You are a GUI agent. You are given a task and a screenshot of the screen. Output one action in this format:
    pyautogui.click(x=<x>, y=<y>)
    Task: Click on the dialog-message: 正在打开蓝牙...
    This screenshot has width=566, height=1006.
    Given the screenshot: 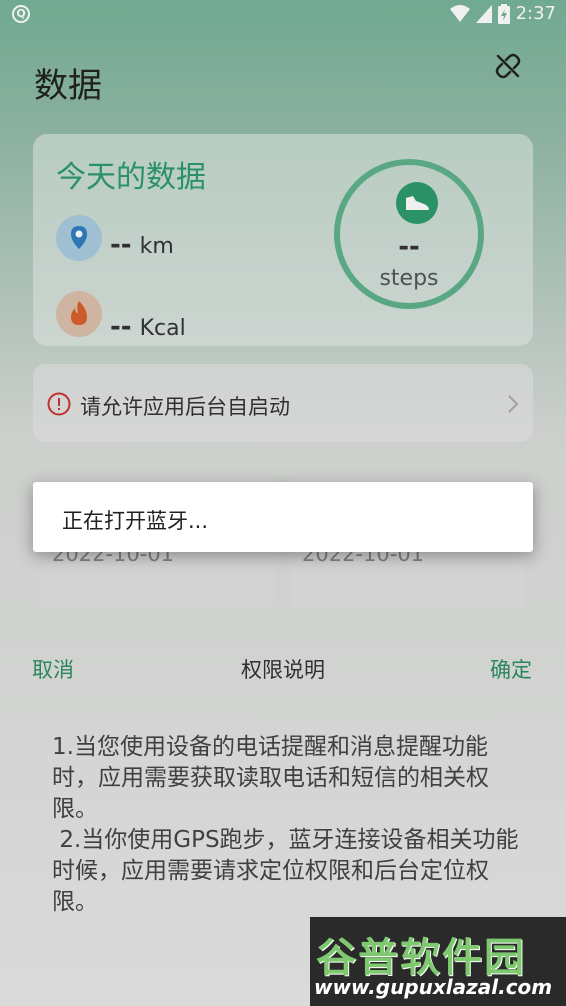 What is the action you would take?
    pyautogui.click(x=135, y=521)
    